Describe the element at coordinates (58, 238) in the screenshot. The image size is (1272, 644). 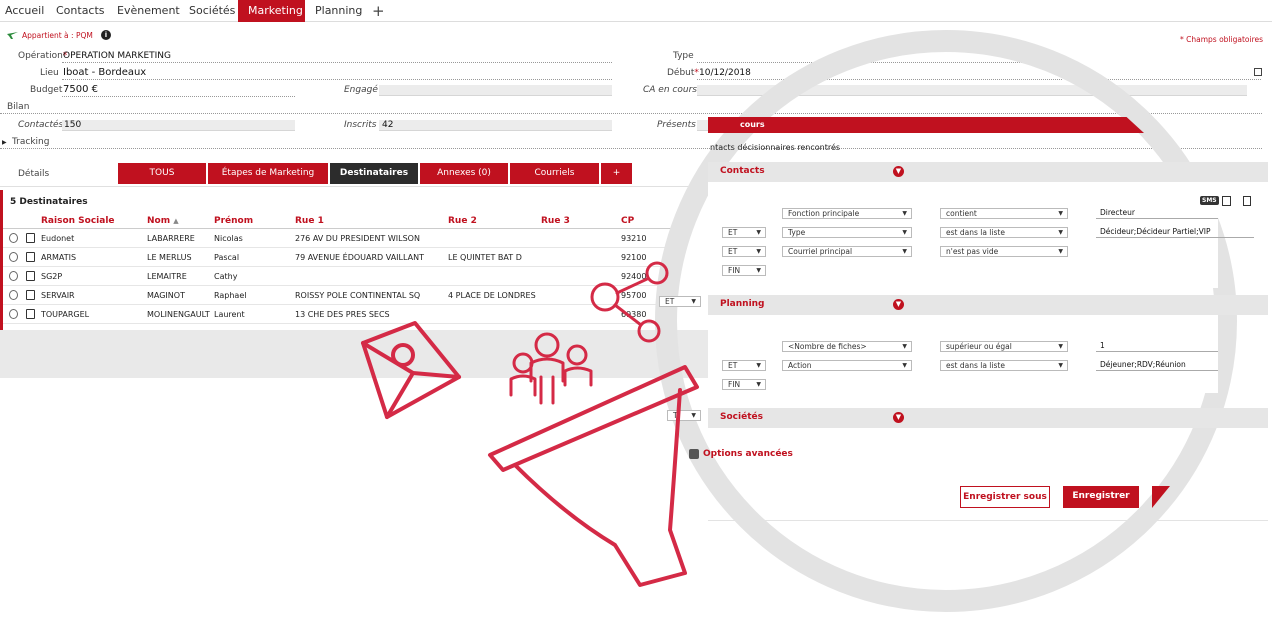
I see `cell-raison: Eudonet` at that location.